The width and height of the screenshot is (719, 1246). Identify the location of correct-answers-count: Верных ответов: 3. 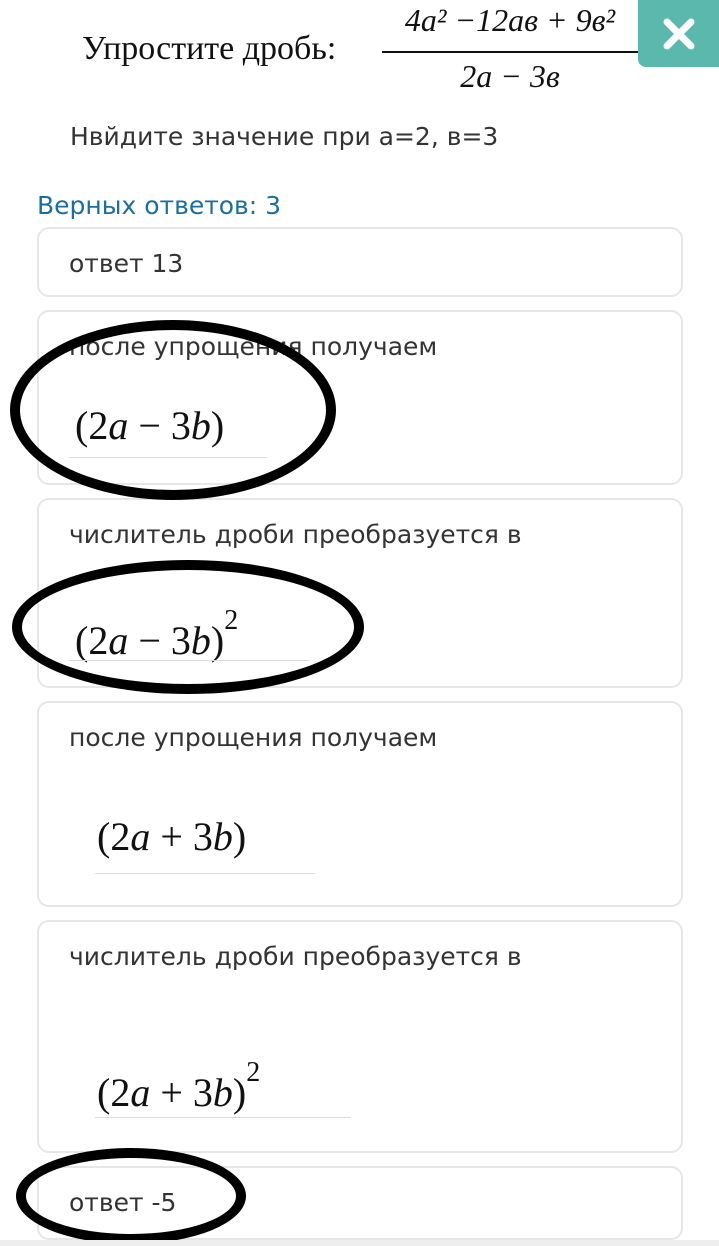
(159, 205).